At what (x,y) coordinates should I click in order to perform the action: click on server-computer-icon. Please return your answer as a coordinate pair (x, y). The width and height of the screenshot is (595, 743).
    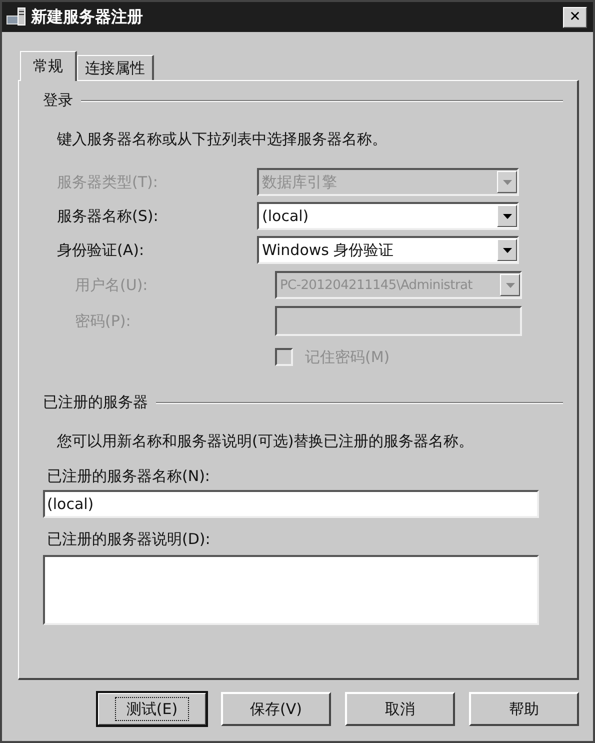
    Looking at the image, I should click on (17, 17).